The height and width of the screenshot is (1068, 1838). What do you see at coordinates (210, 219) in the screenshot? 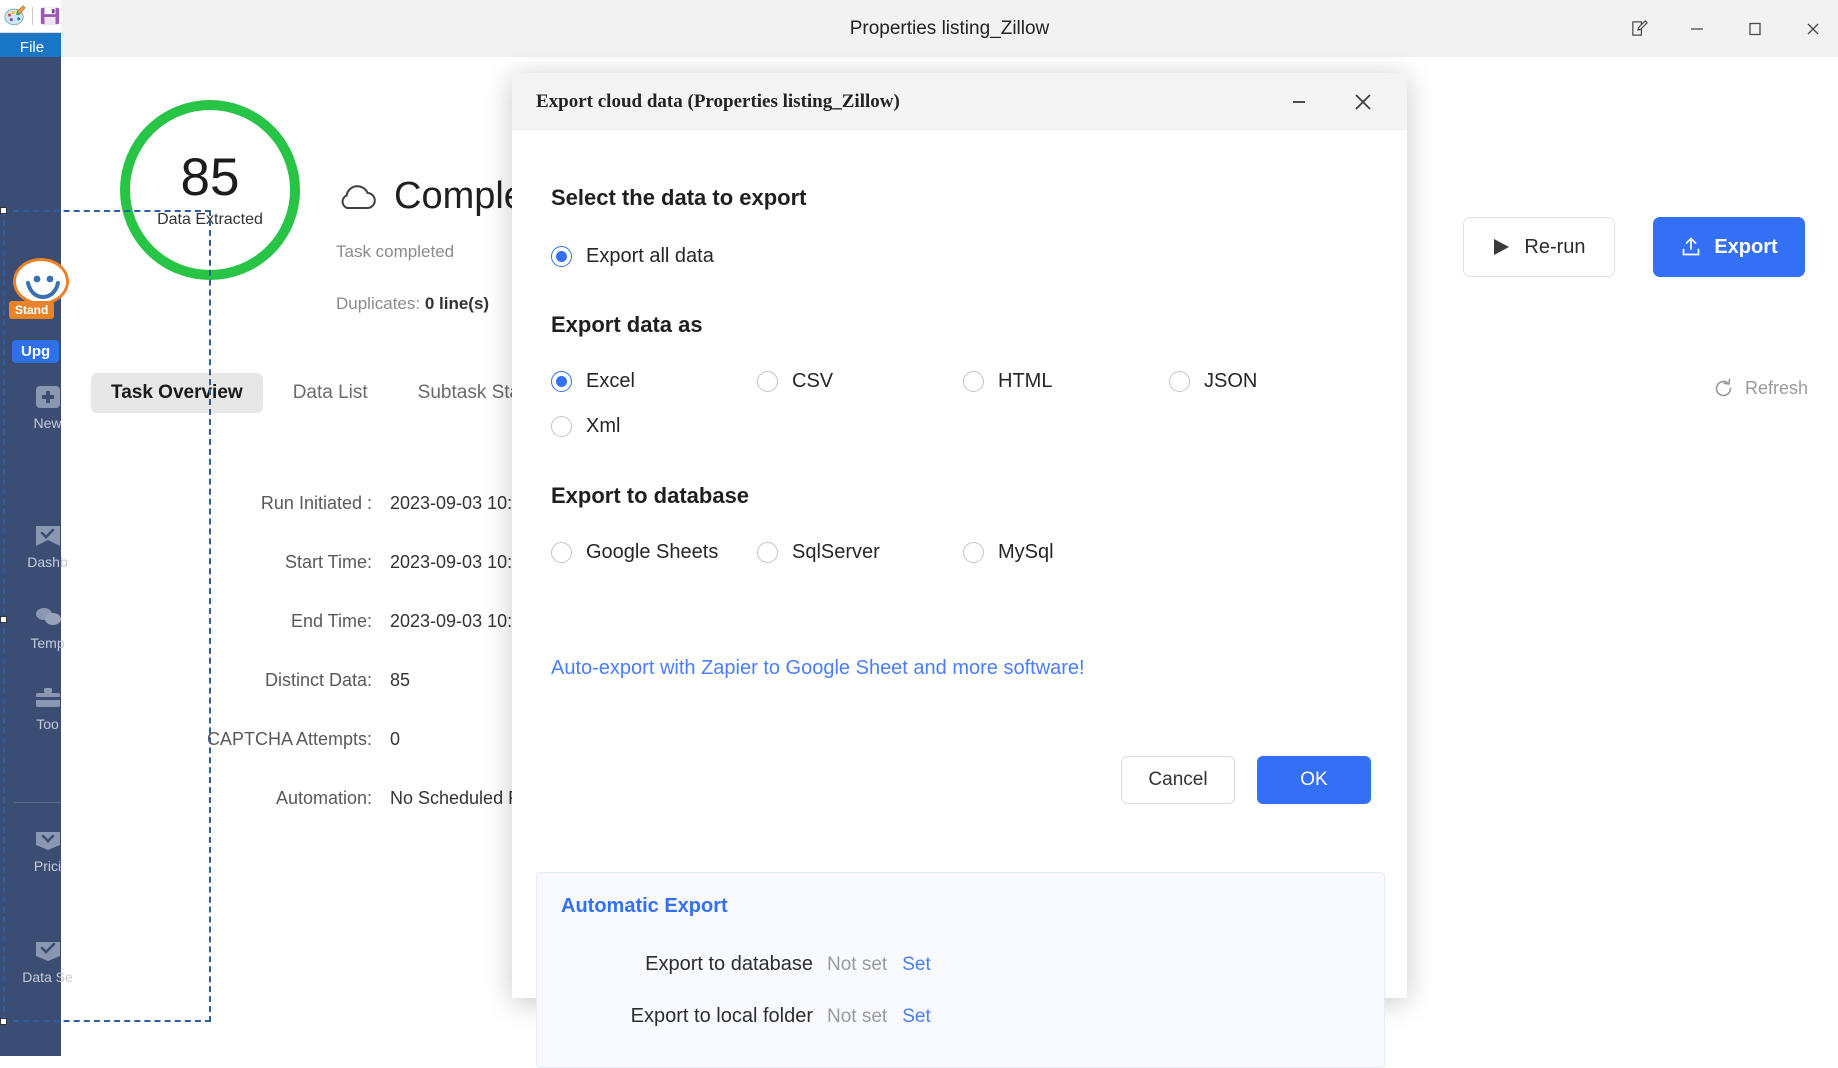
I see `data-extracted-caption: Data Extracted` at bounding box center [210, 219].